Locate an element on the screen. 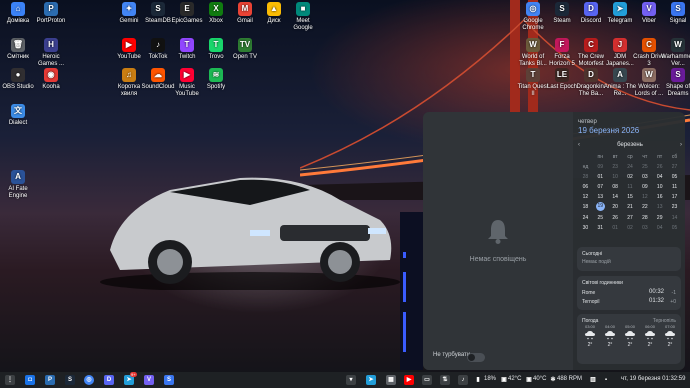 The width and height of the screenshot is (690, 388). tray-volume-icon: ♪ is located at coordinates (463, 380).